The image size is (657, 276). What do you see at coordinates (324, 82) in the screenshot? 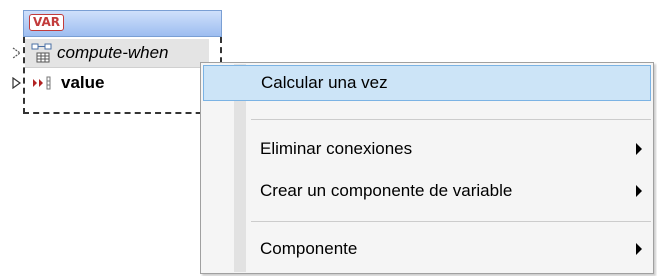
I see `menu-item-label: Calcular una vez` at bounding box center [324, 82].